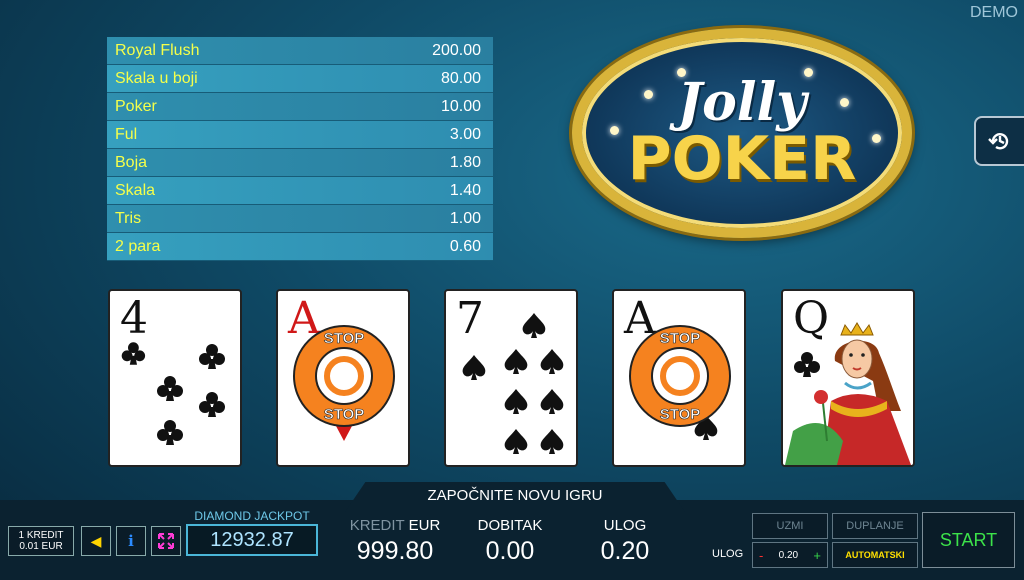  What do you see at coordinates (300, 191) in the screenshot?
I see `paytable-row: Skala 1.40` at bounding box center [300, 191].